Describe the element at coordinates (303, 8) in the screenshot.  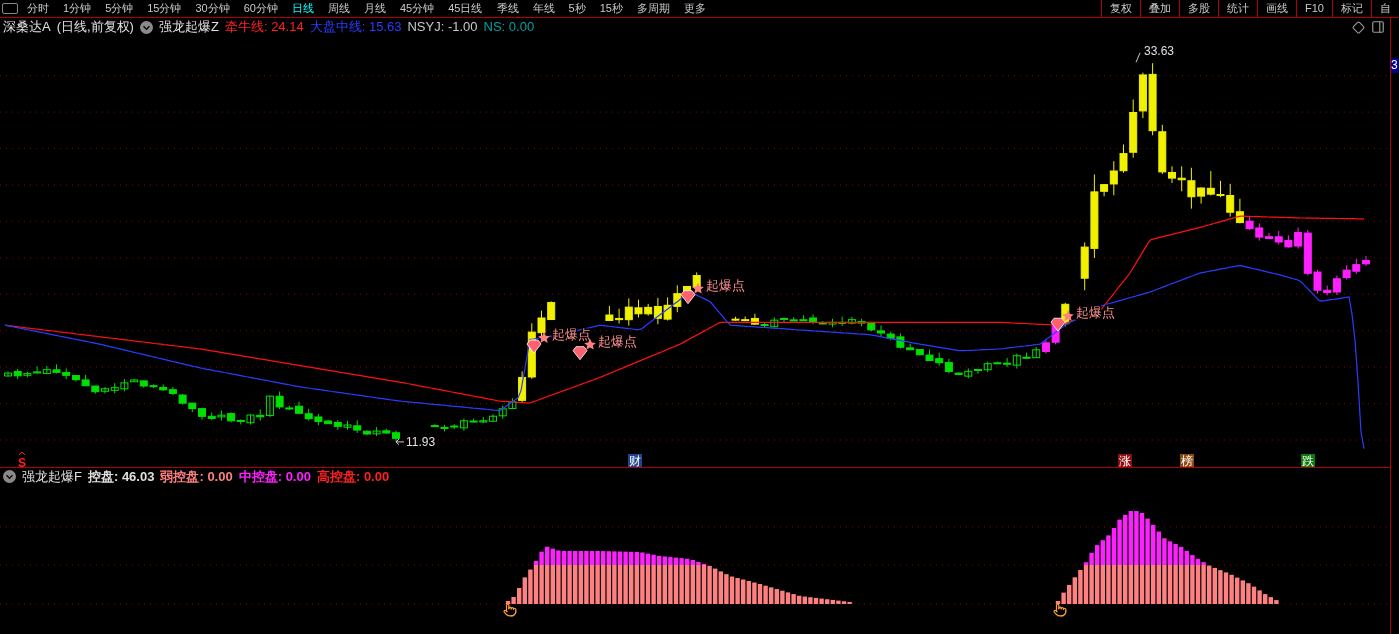
I see `period-tab: 日线` at that location.